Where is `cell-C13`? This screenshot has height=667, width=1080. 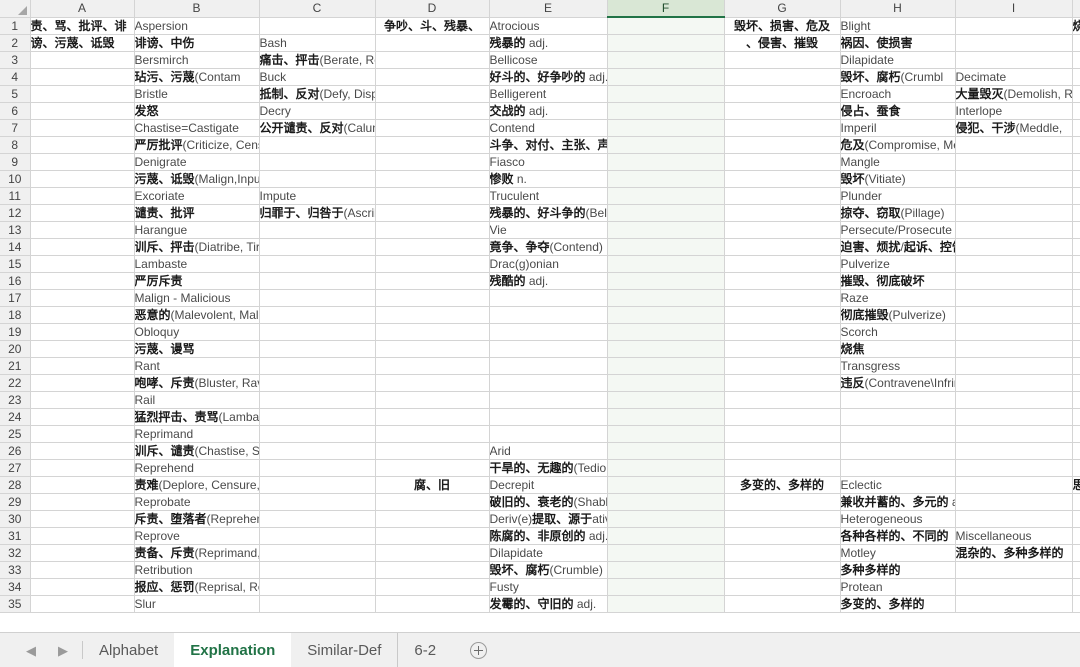
cell-C13 is located at coordinates (317, 230).